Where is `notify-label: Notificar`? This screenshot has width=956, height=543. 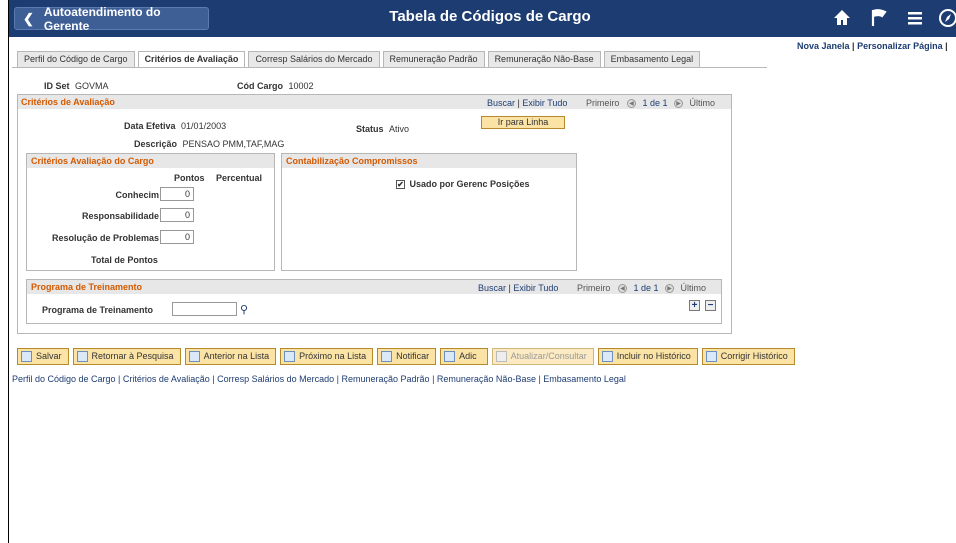 notify-label: Notificar is located at coordinates (413, 356).